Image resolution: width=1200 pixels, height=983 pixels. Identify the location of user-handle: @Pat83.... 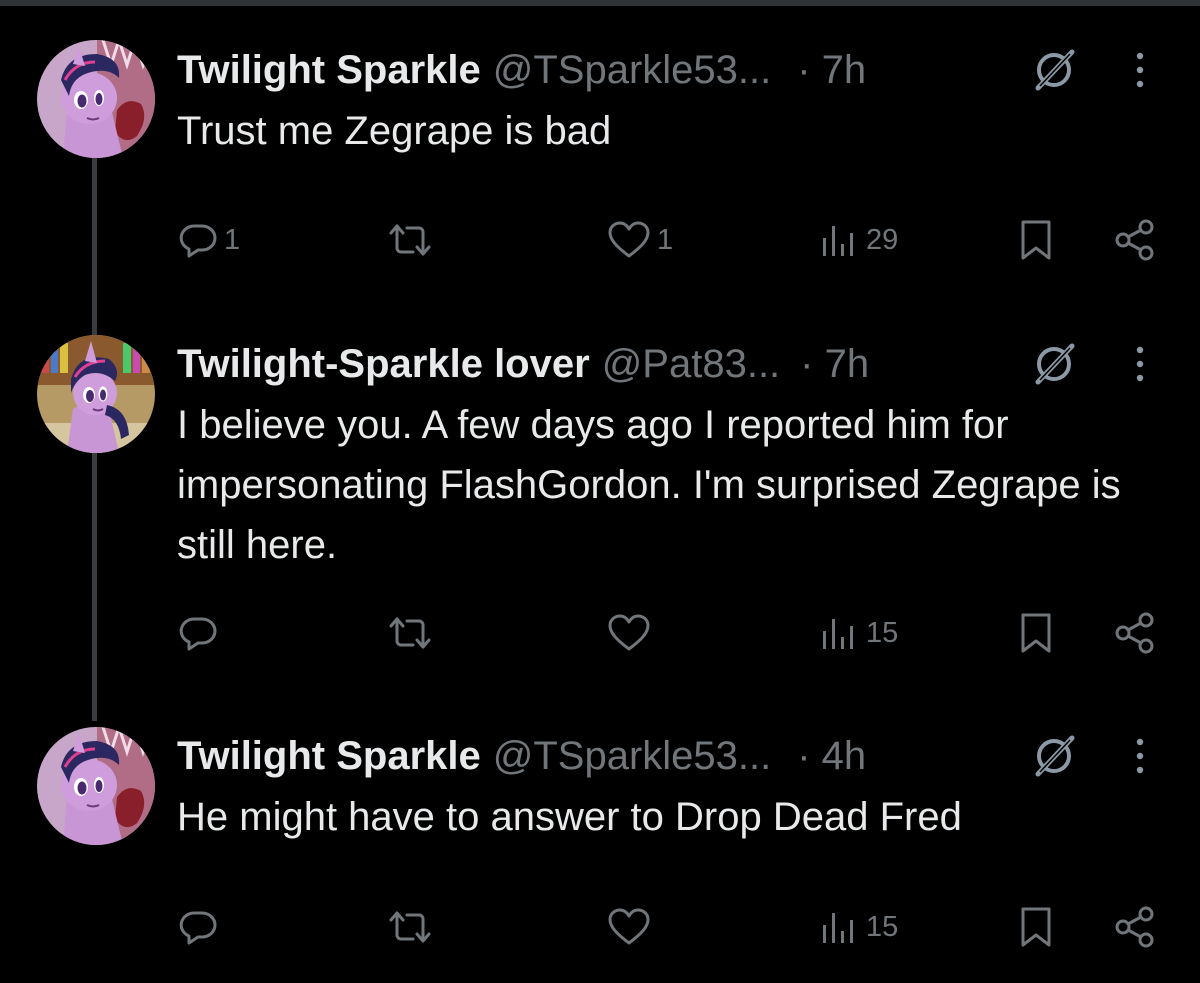
(691, 364).